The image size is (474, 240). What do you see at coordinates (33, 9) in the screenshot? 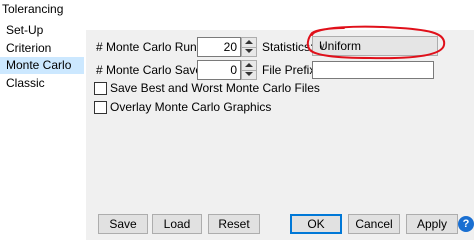
I see `window-title: Tolerancing` at bounding box center [33, 9].